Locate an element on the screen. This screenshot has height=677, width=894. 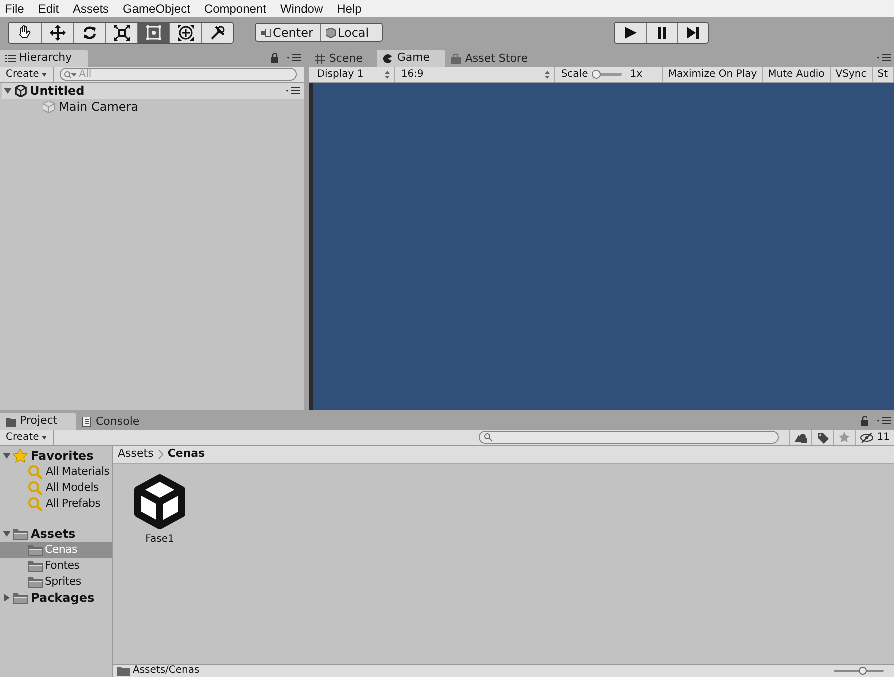
tree-item: Sprites is located at coordinates (56, 582).